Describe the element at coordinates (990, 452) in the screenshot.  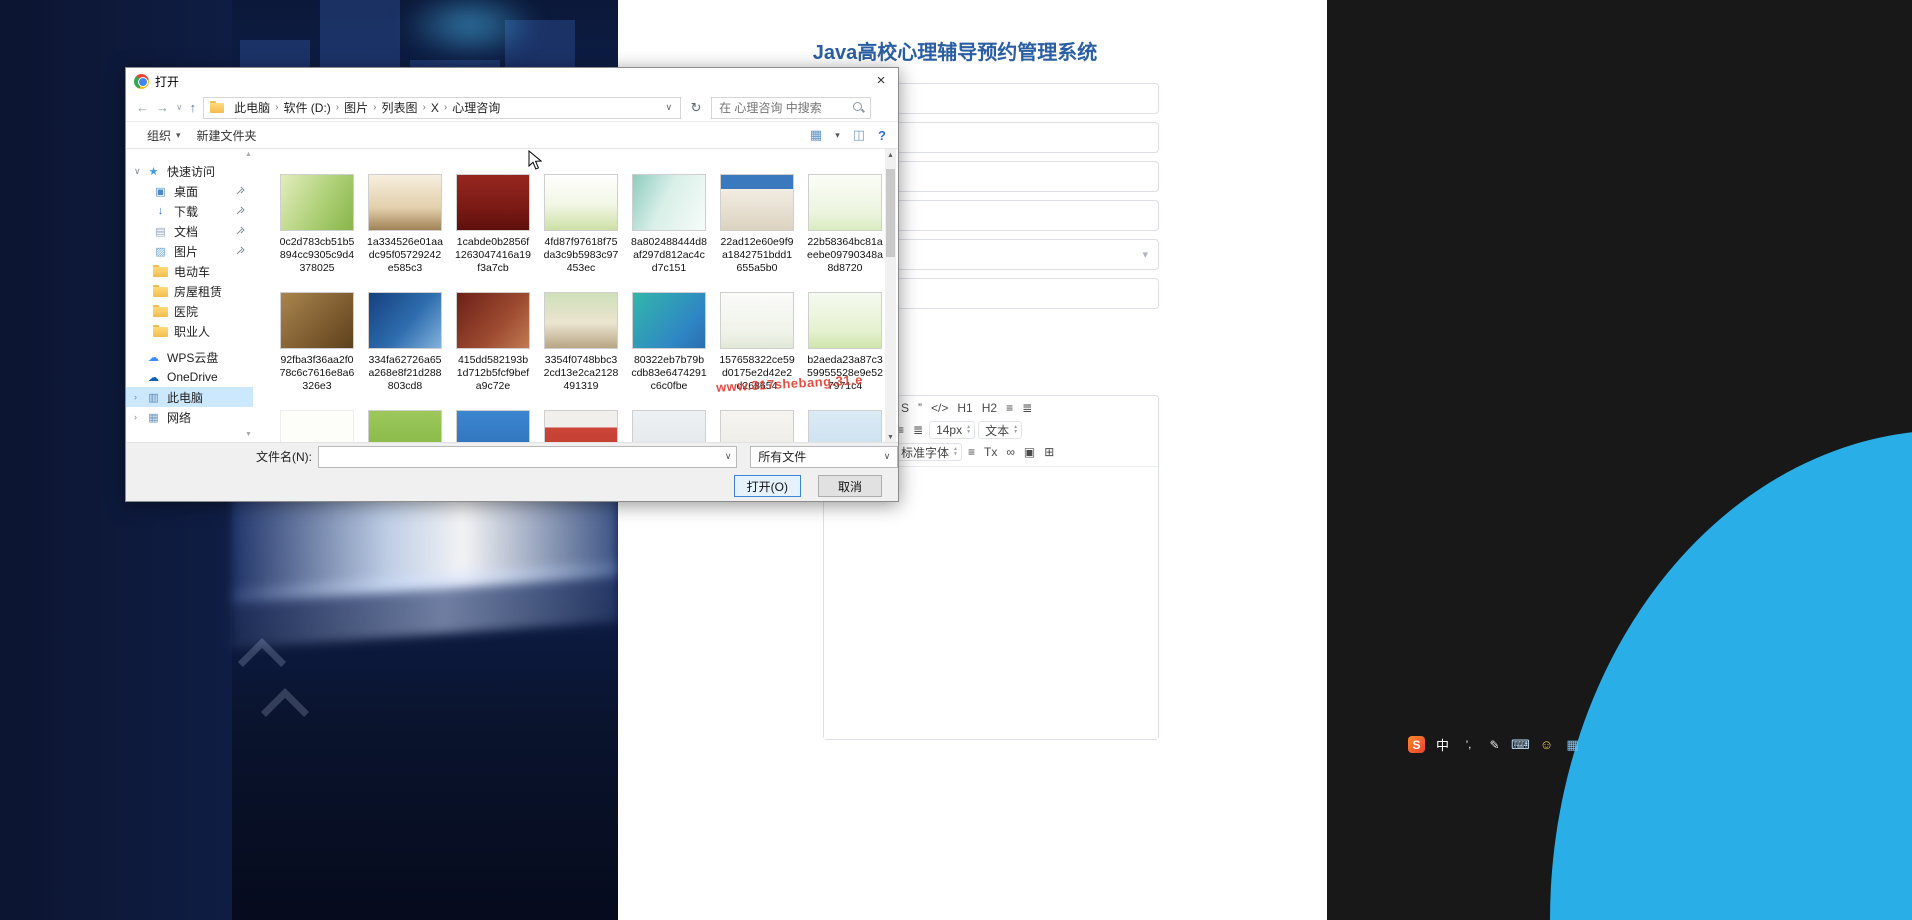
I see `clear-format-button: Tx` at that location.